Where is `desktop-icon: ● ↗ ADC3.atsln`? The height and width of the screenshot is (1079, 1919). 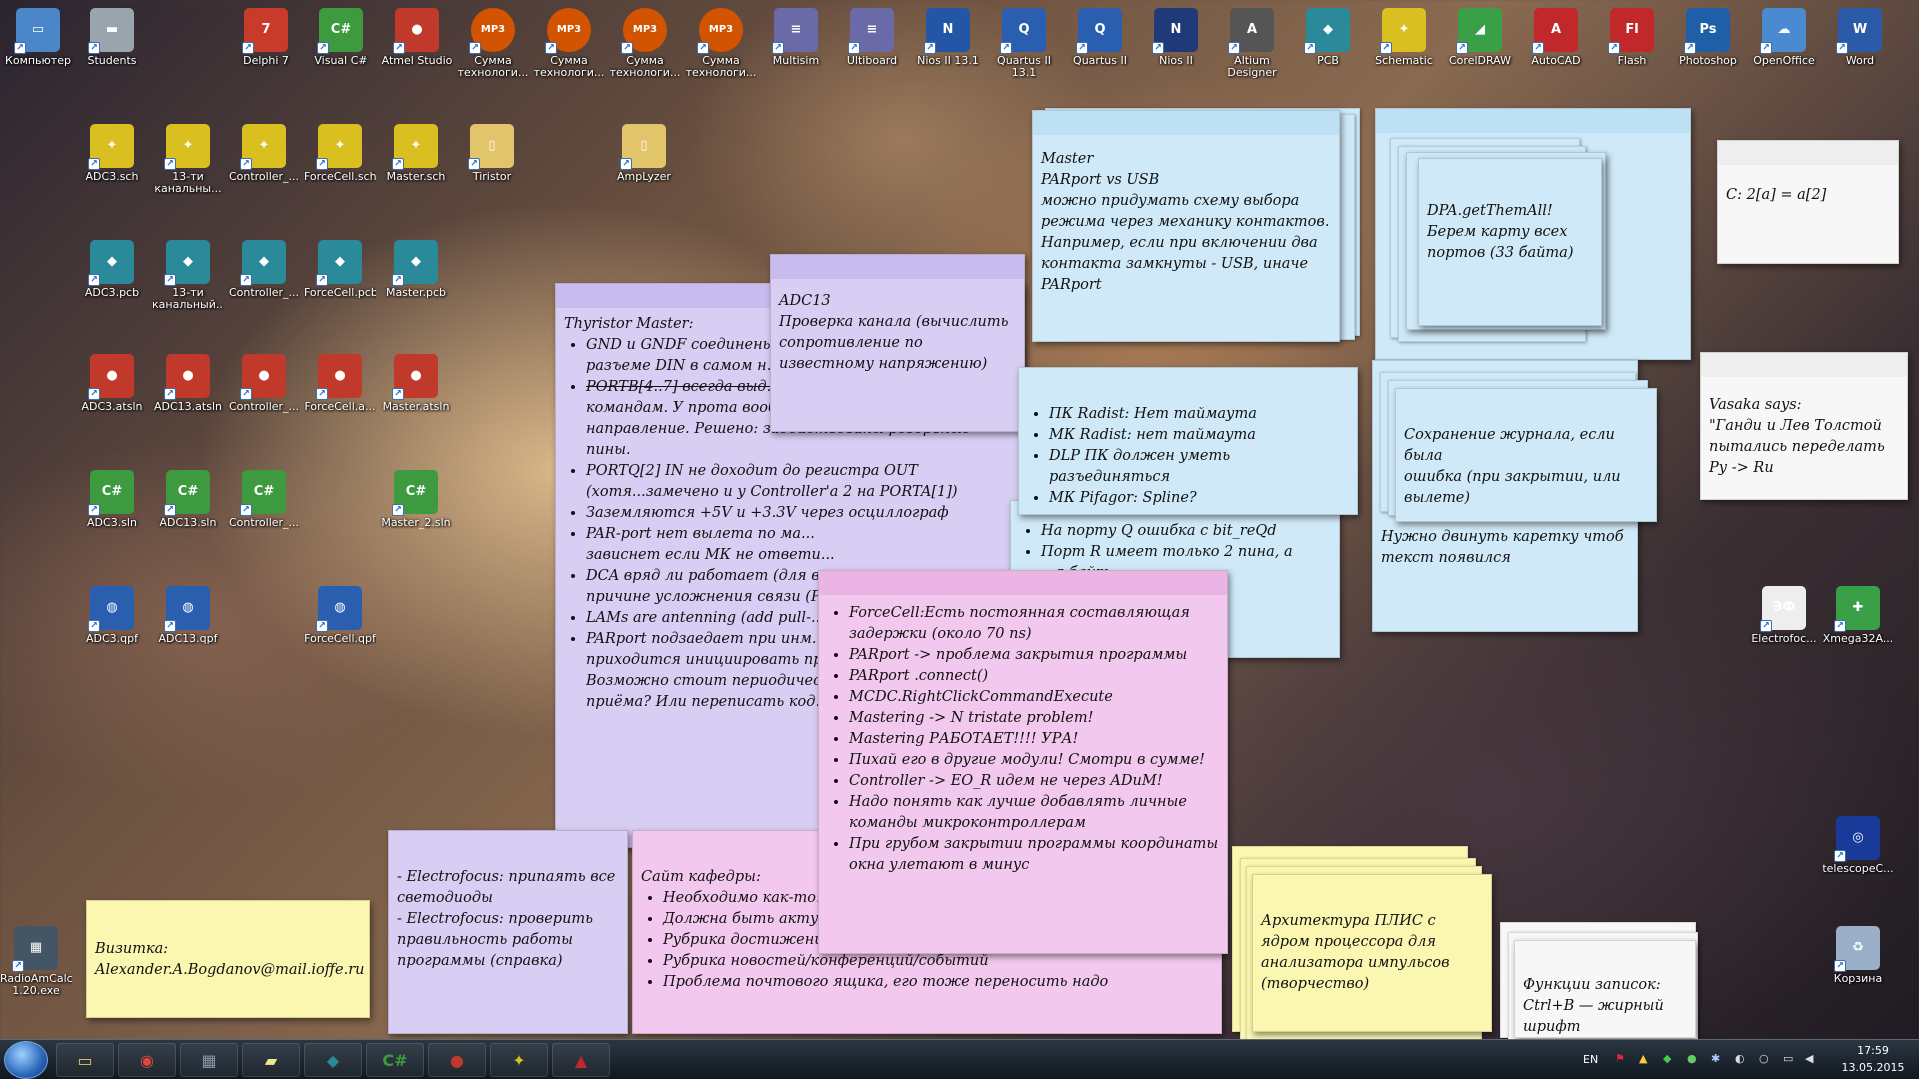 desktop-icon: ● ↗ ADC3.atsln is located at coordinates (112, 383).